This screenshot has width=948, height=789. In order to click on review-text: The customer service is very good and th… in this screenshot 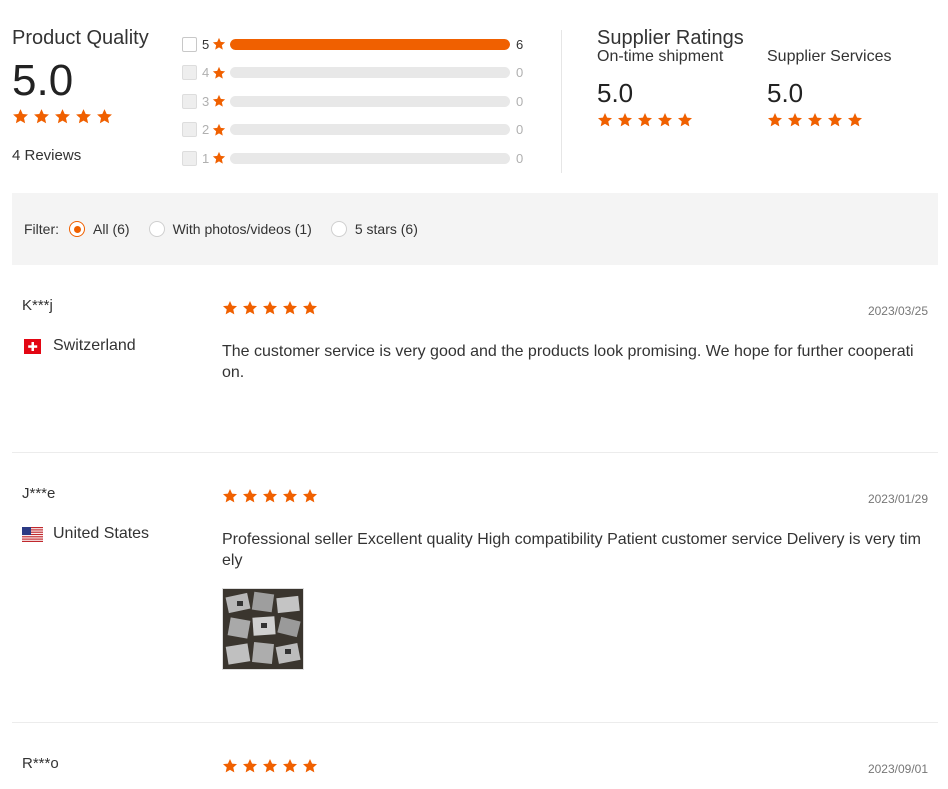, I will do `click(568, 362)`.